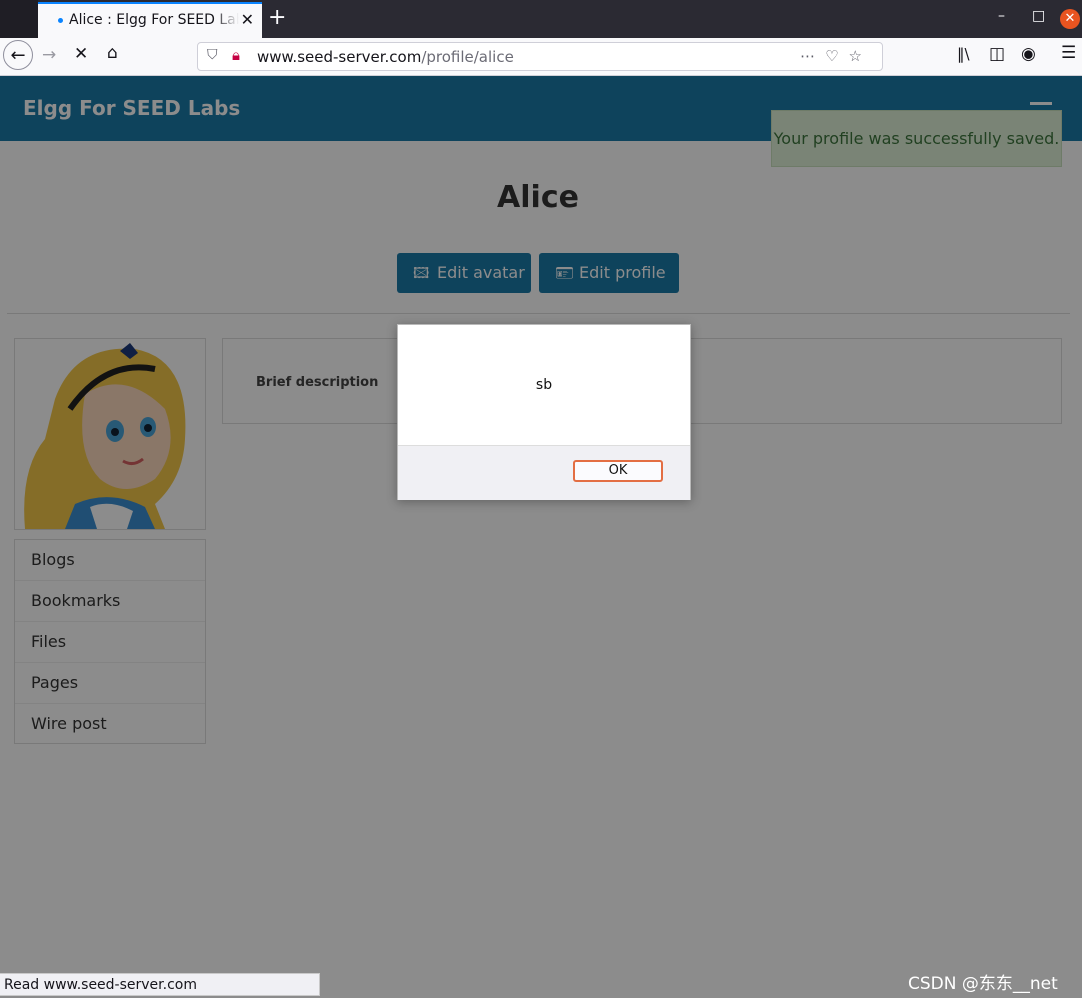 The height and width of the screenshot is (998, 1082). What do you see at coordinates (247, 19) in the screenshot?
I see `close-tab-icon: ✕` at bounding box center [247, 19].